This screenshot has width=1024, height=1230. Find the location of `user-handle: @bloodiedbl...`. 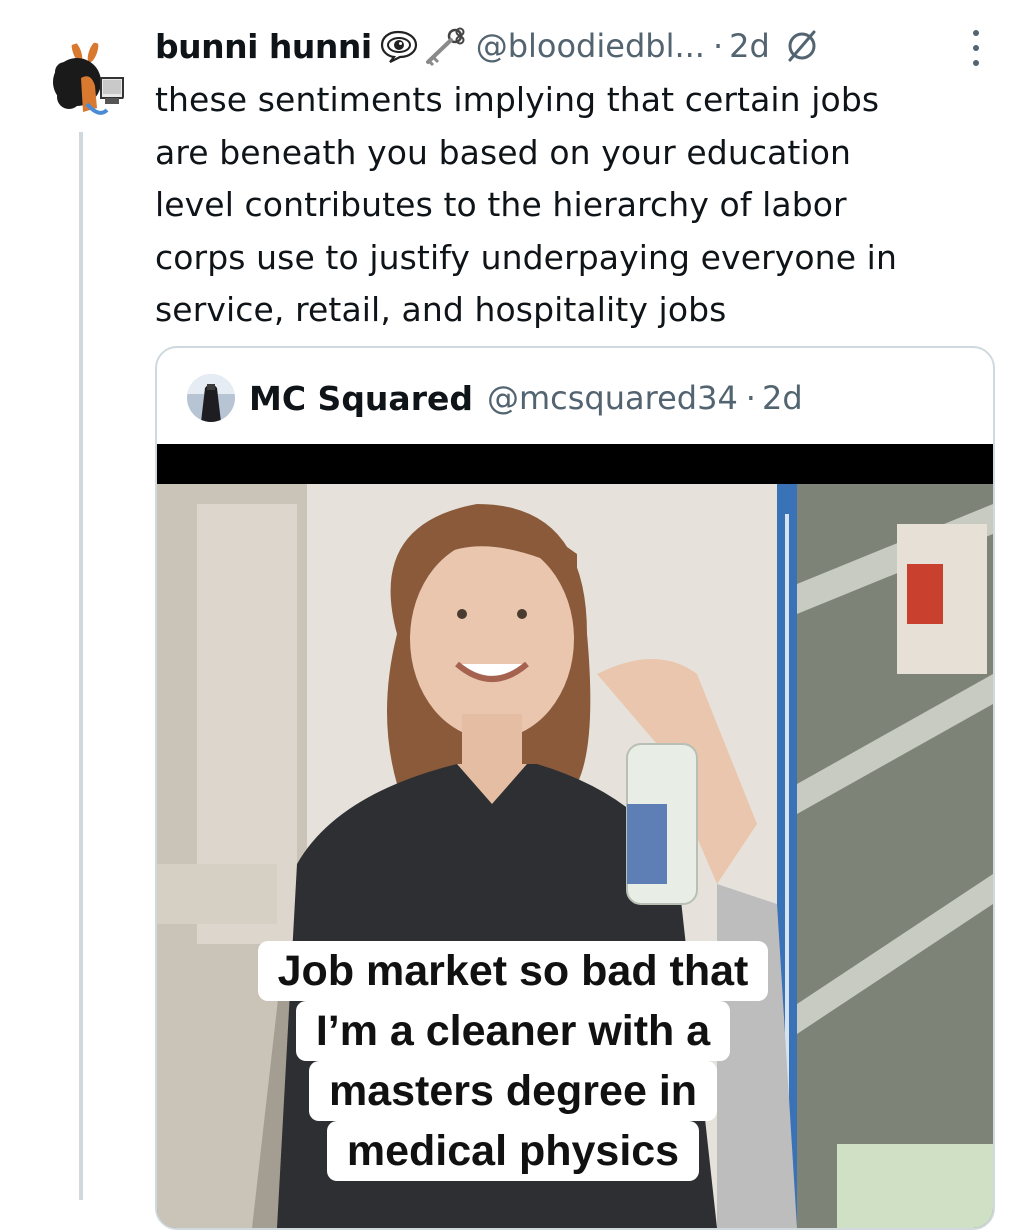

user-handle: @bloodiedbl... is located at coordinates (590, 46).